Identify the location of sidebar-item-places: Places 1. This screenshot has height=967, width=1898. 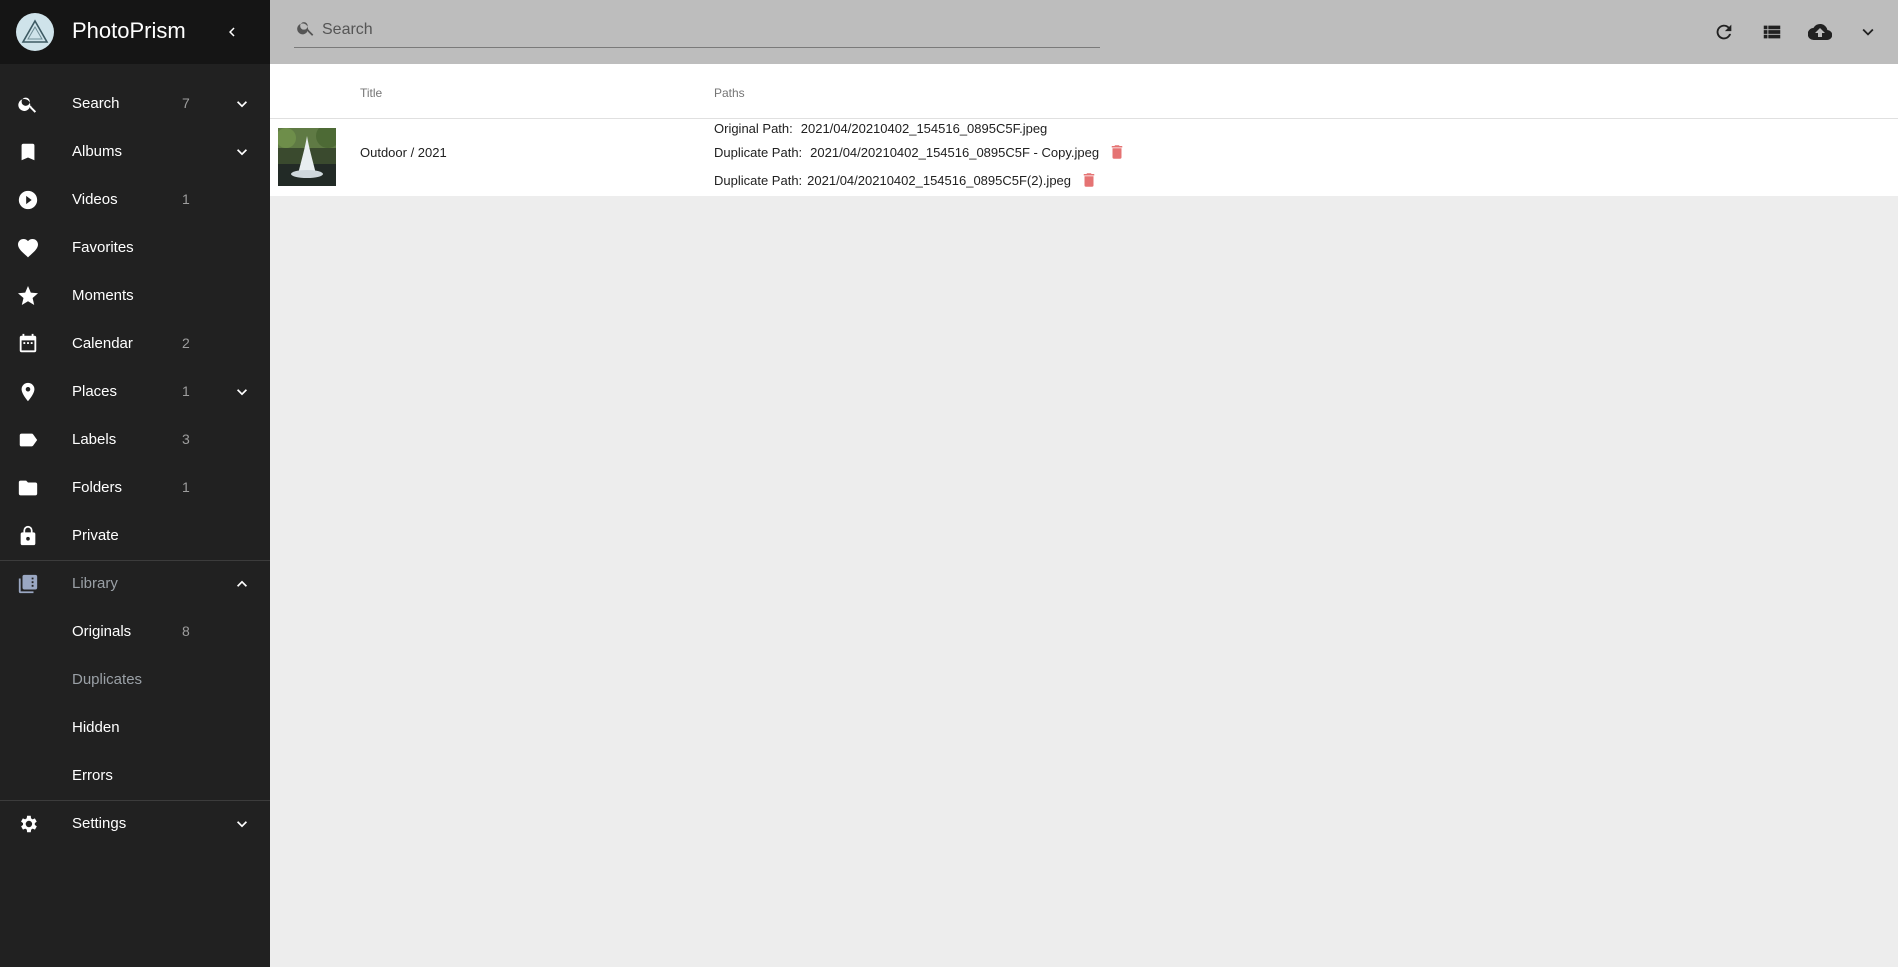
(135, 392).